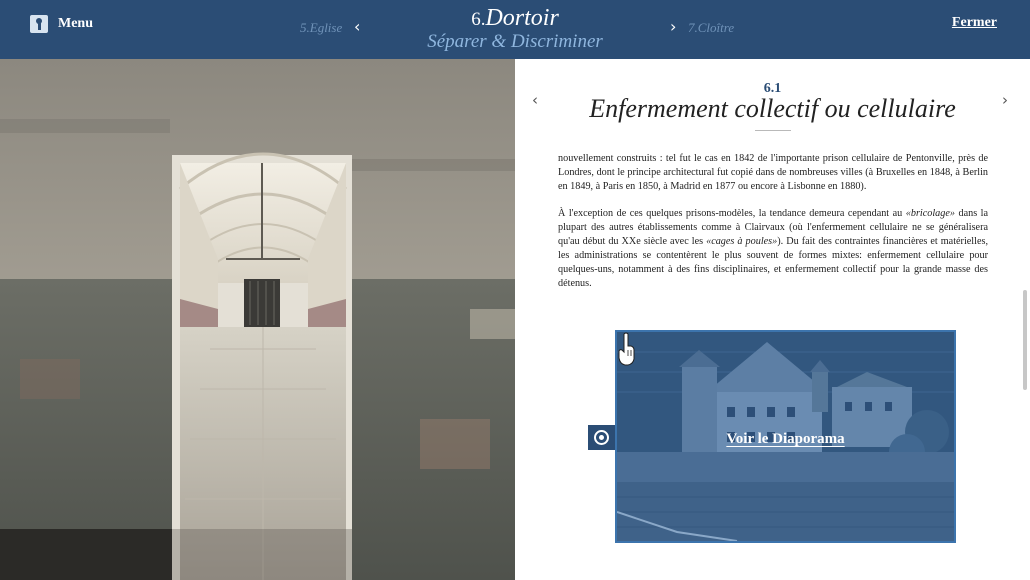  I want to click on chapter-number: 6., so click(478, 19).